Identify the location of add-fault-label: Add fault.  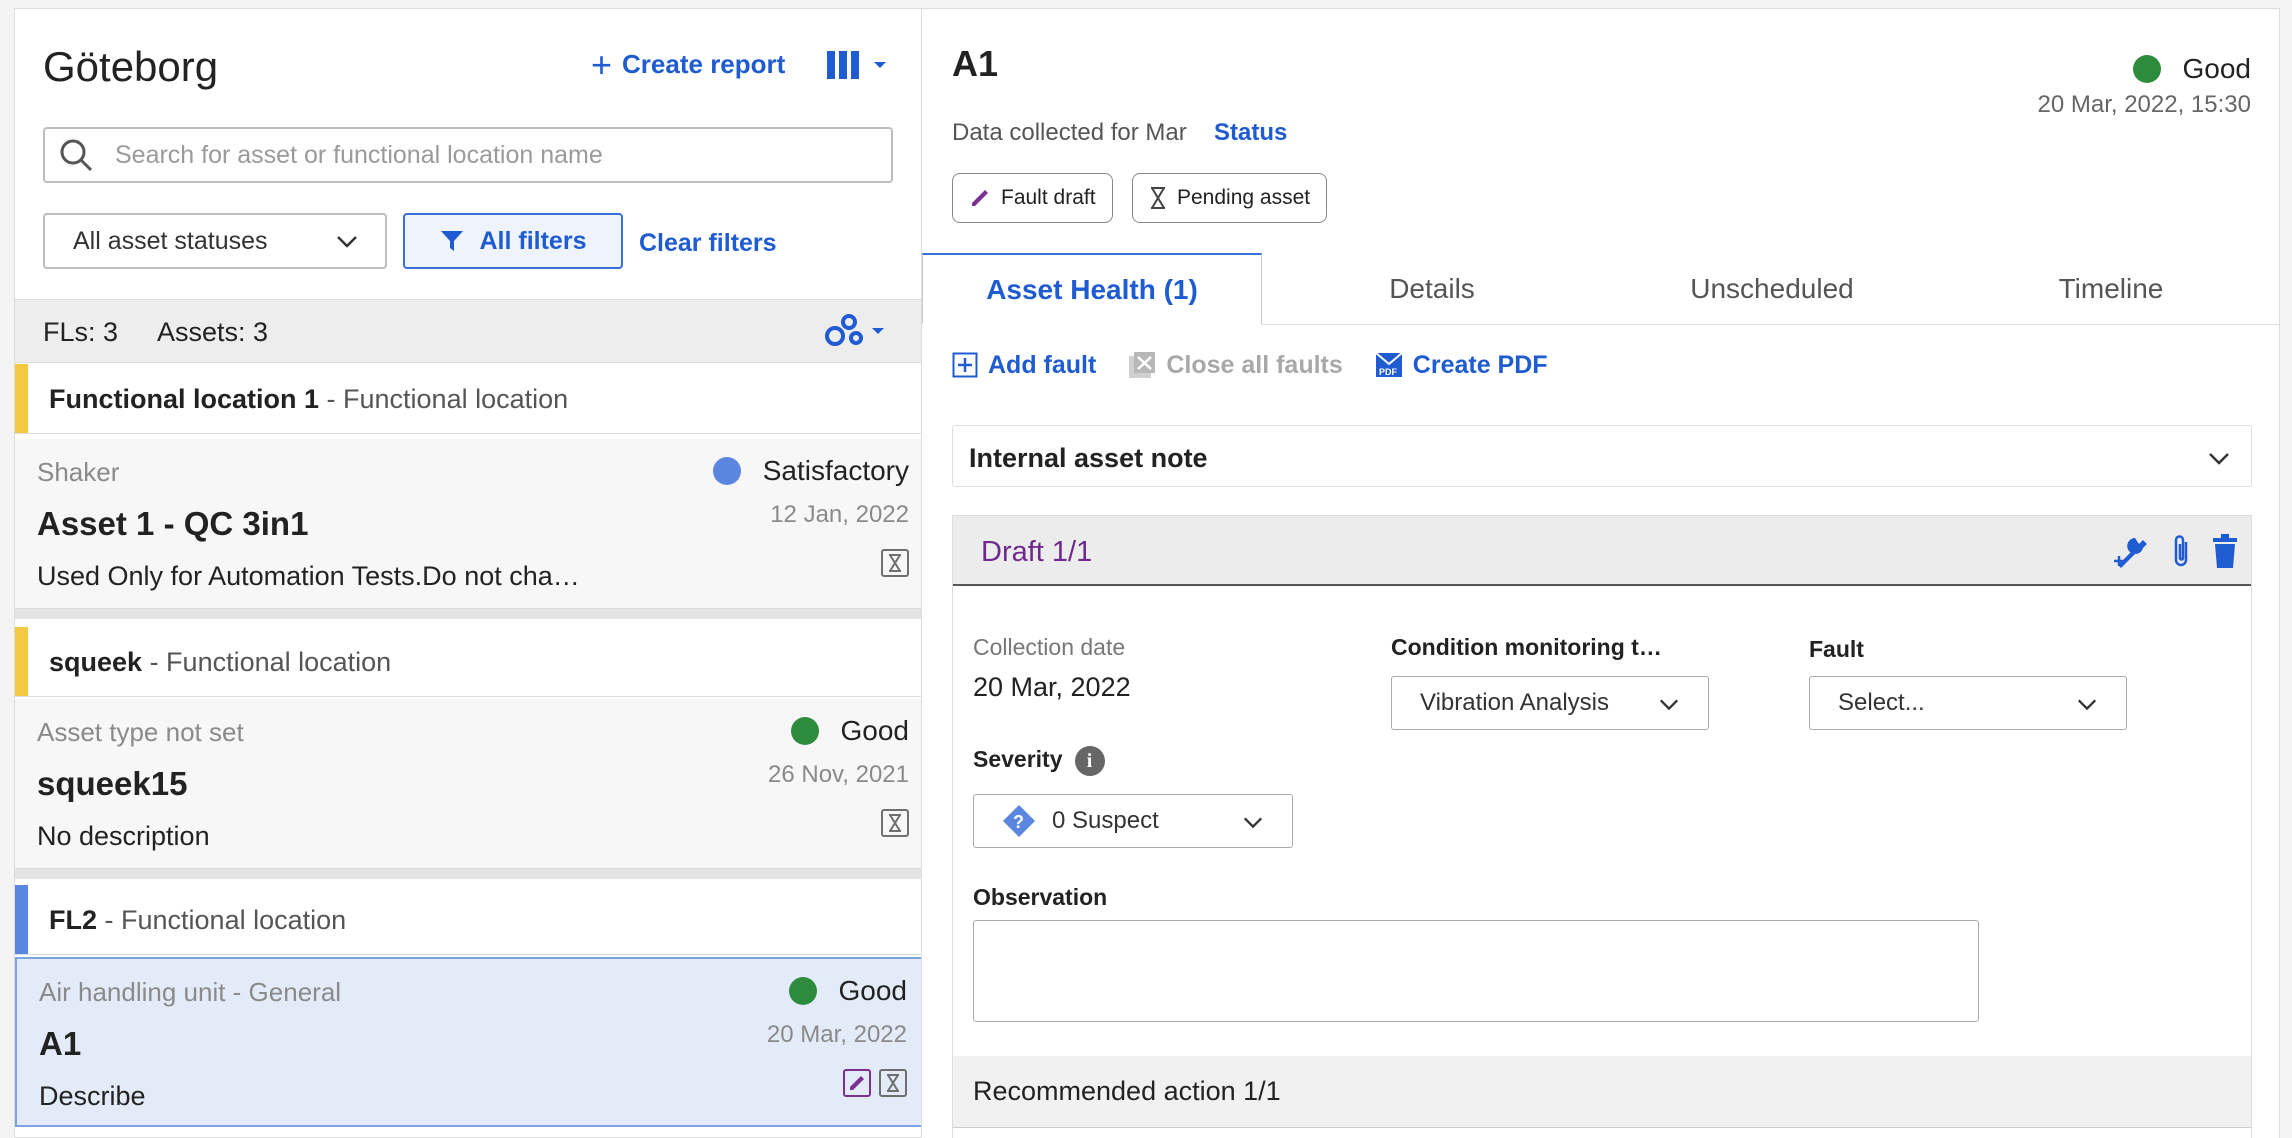
(1042, 364).